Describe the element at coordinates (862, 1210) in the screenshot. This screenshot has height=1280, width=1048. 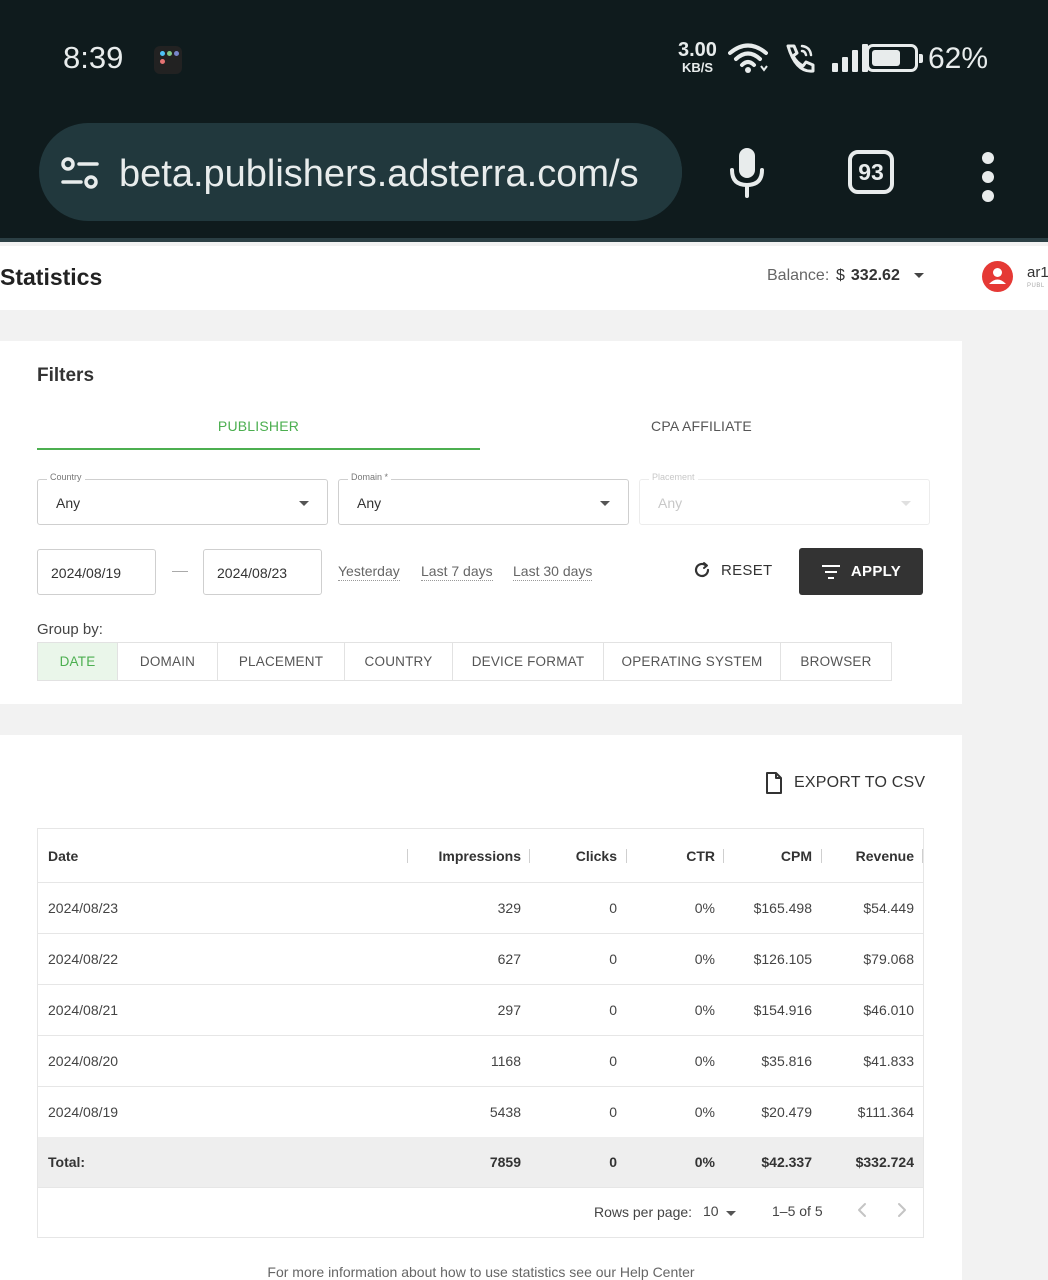
I see `chevron-left-icon` at that location.